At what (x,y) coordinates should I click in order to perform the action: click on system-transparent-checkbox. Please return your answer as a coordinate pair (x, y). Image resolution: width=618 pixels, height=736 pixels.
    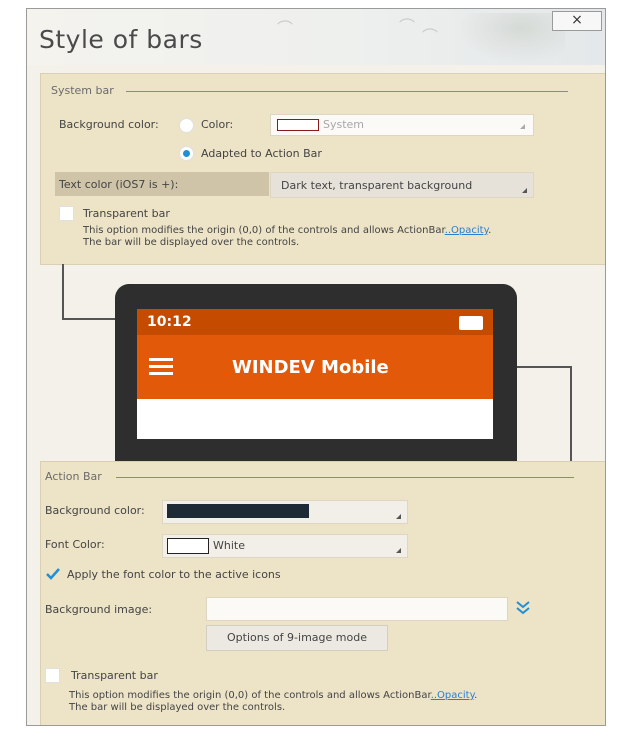
    Looking at the image, I should click on (66, 213).